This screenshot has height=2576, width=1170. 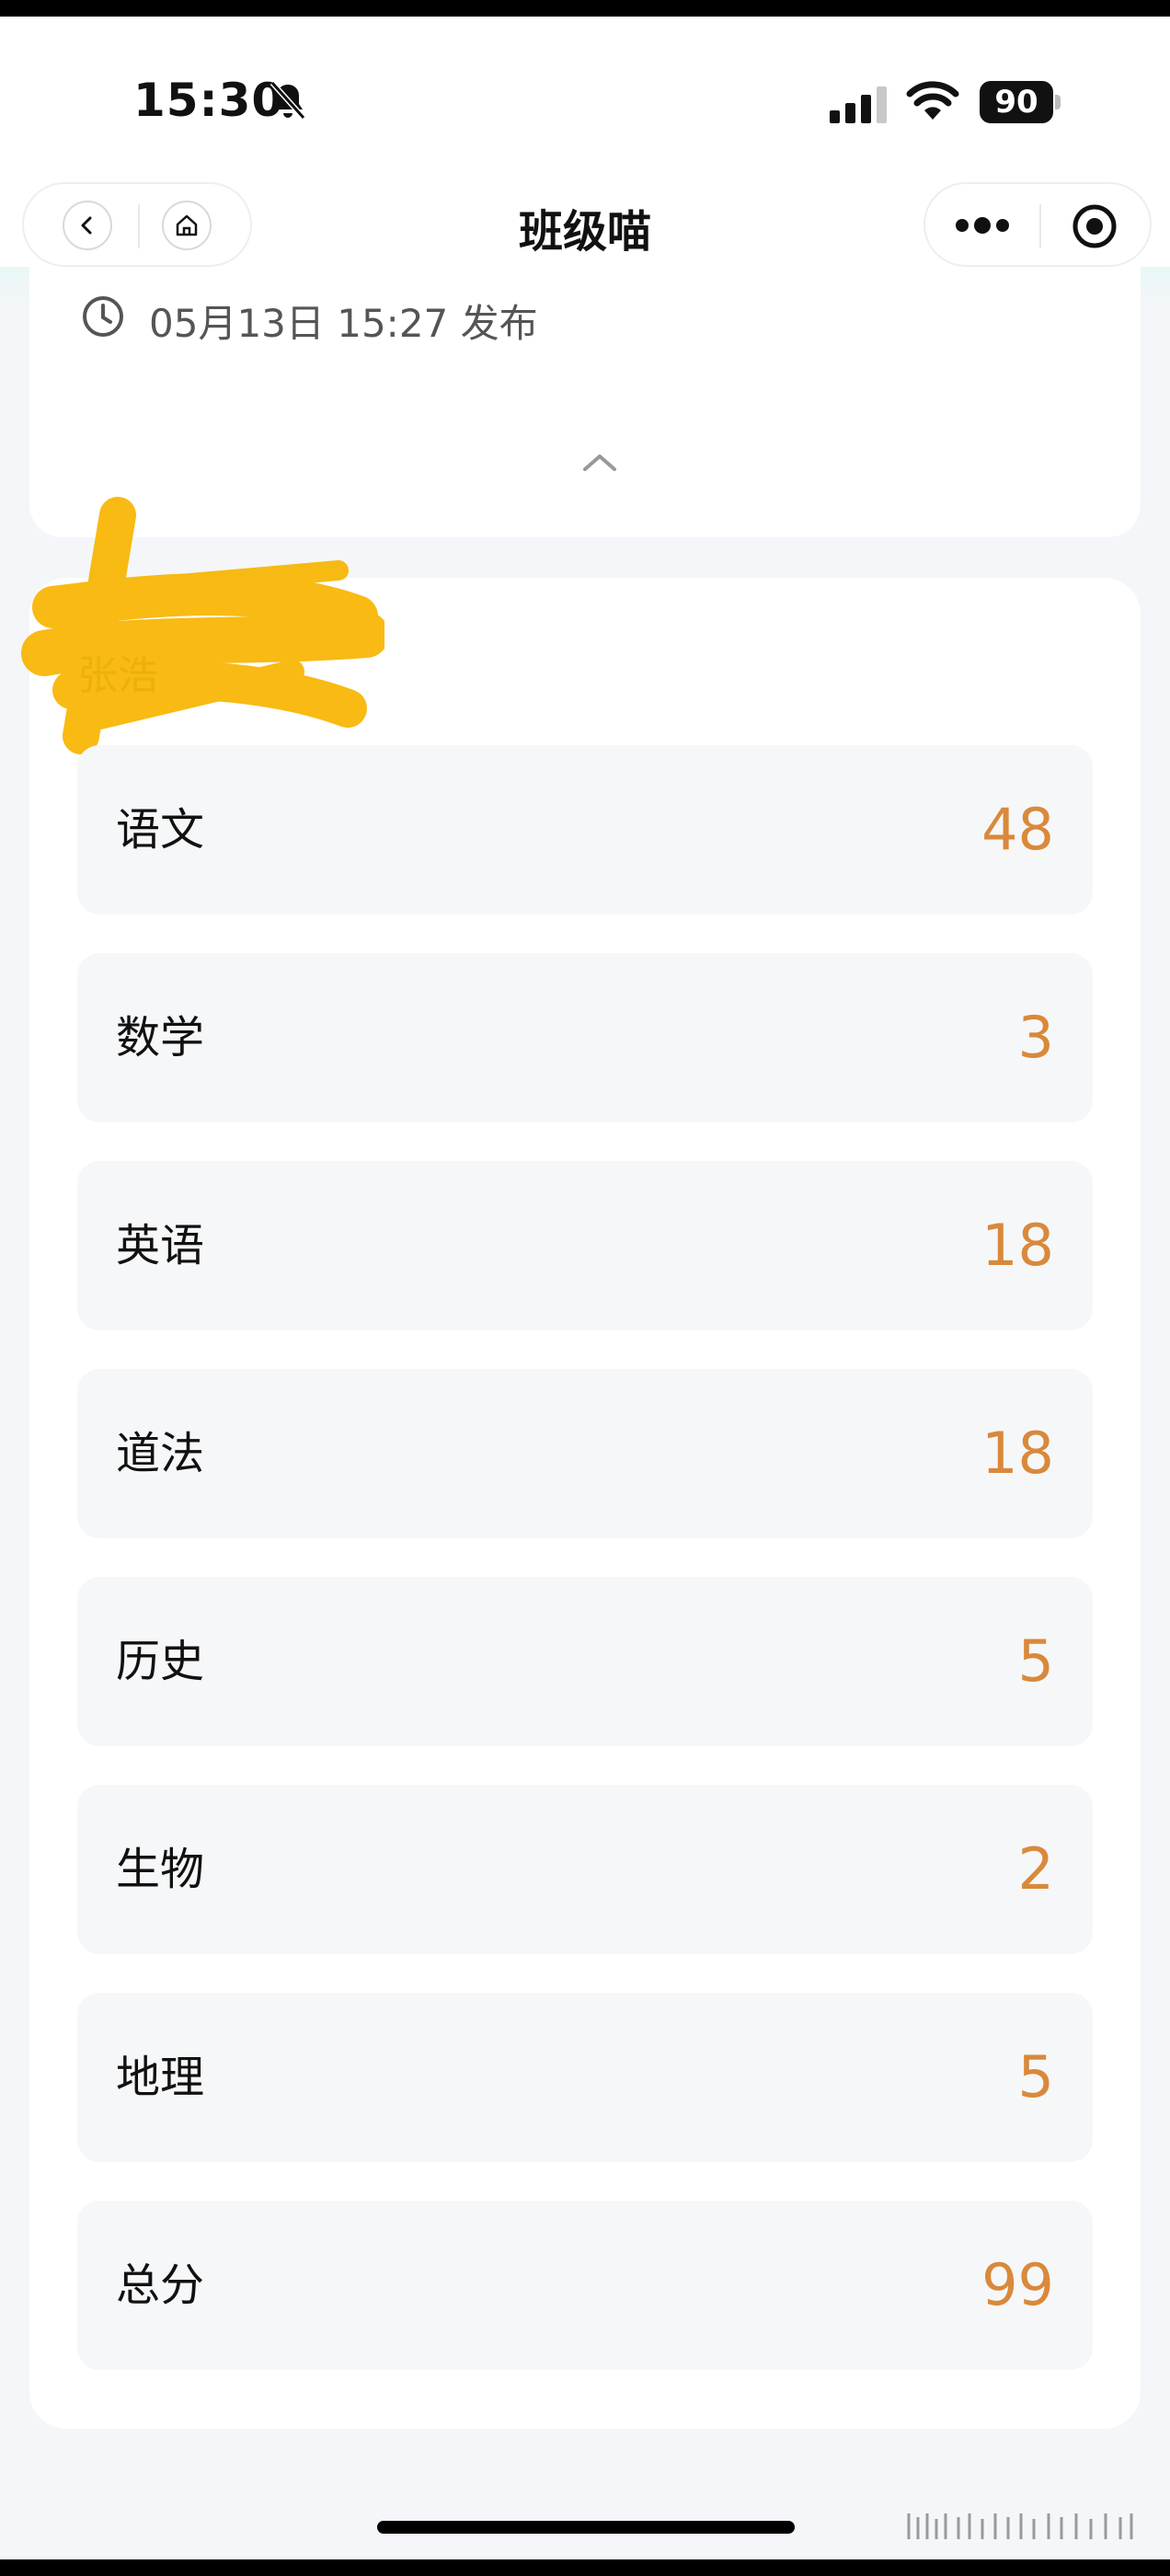 I want to click on score-row: 生物 2, so click(x=585, y=1869).